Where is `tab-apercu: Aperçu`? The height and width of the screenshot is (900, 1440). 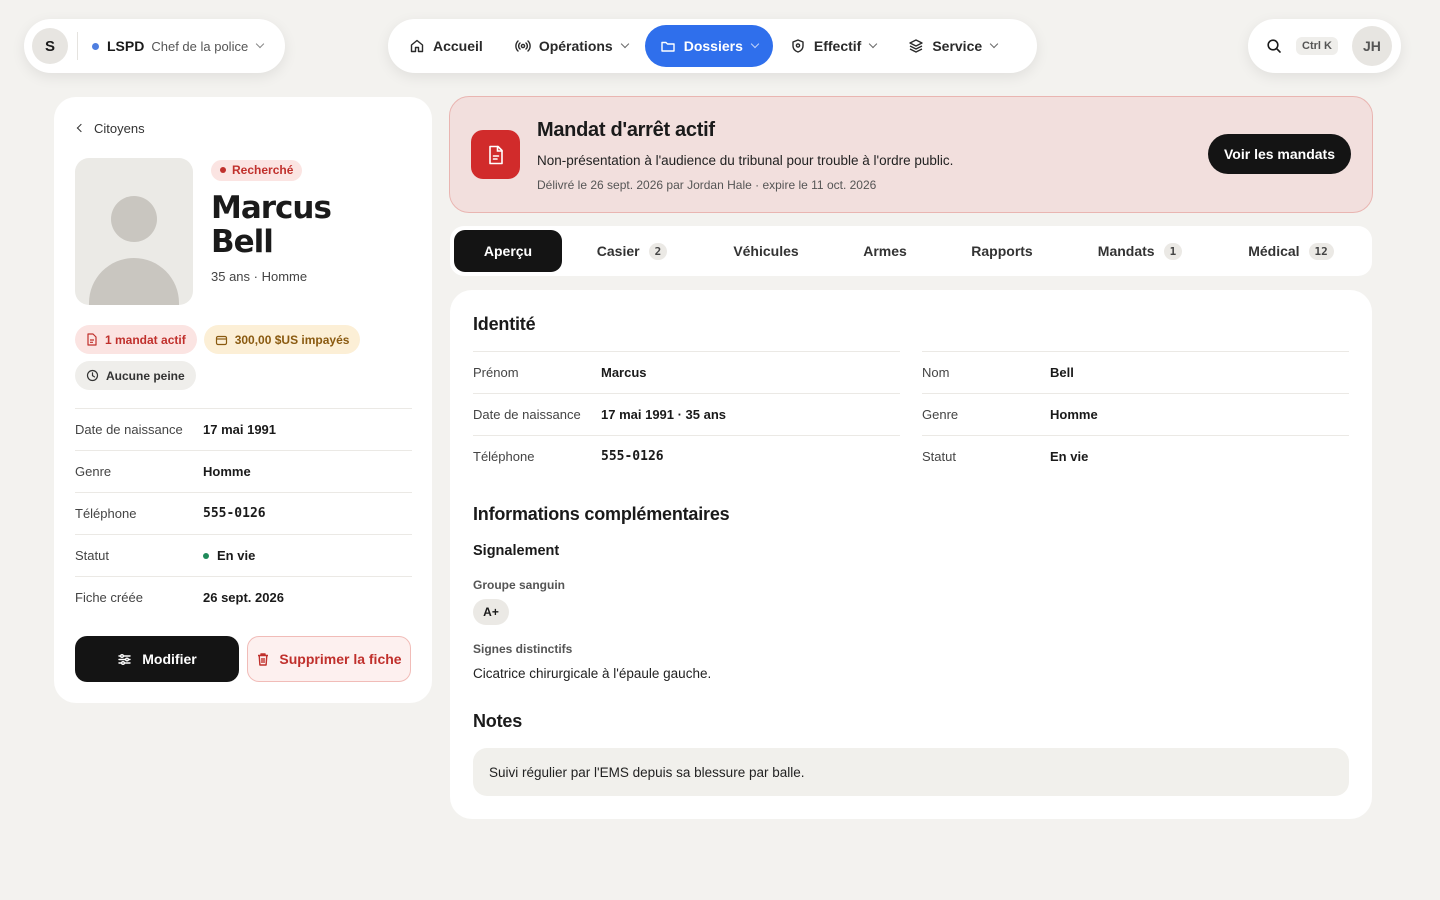 tab-apercu: Aperçu is located at coordinates (508, 251).